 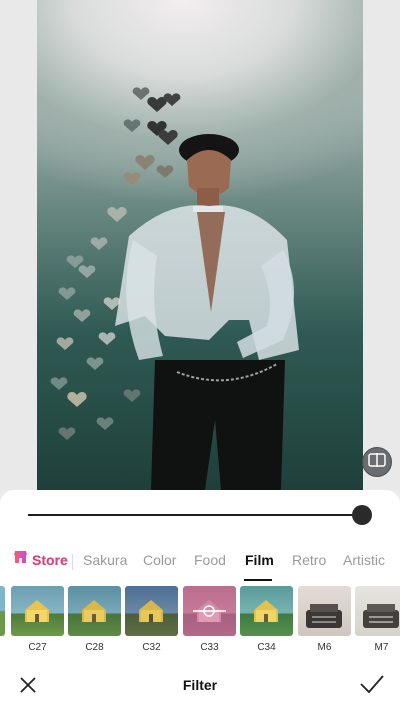 What do you see at coordinates (324, 647) in the screenshot?
I see `filter-label: M6` at bounding box center [324, 647].